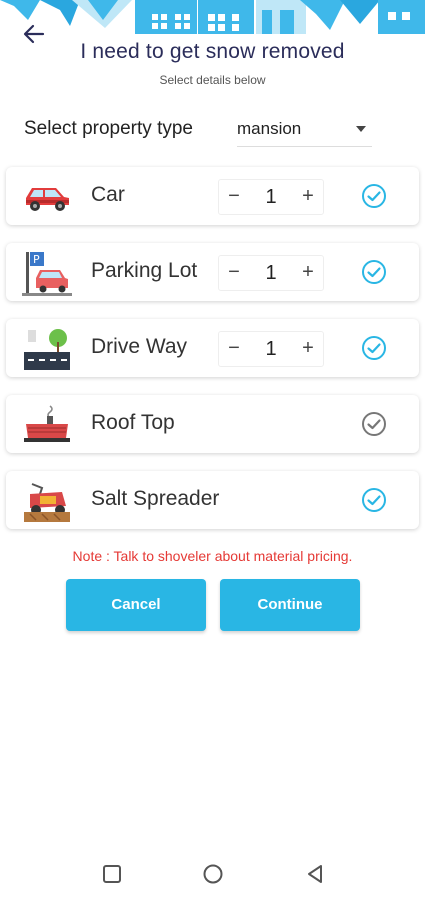 Image resolution: width=425 pixels, height=900 pixels. Describe the element at coordinates (133, 422) in the screenshot. I see `service-label: Roof Top` at that location.